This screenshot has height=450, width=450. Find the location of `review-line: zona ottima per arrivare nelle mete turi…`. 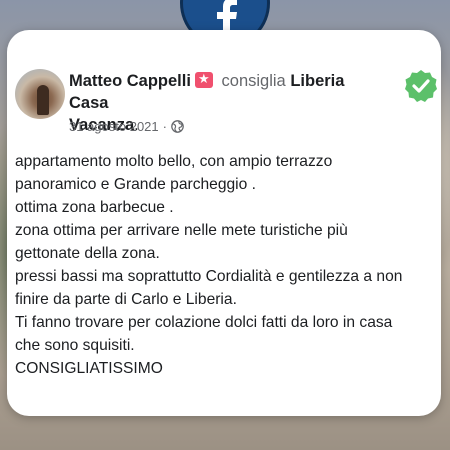

review-line: zona ottima per arrivare nelle mete turi… is located at coordinates (181, 230).